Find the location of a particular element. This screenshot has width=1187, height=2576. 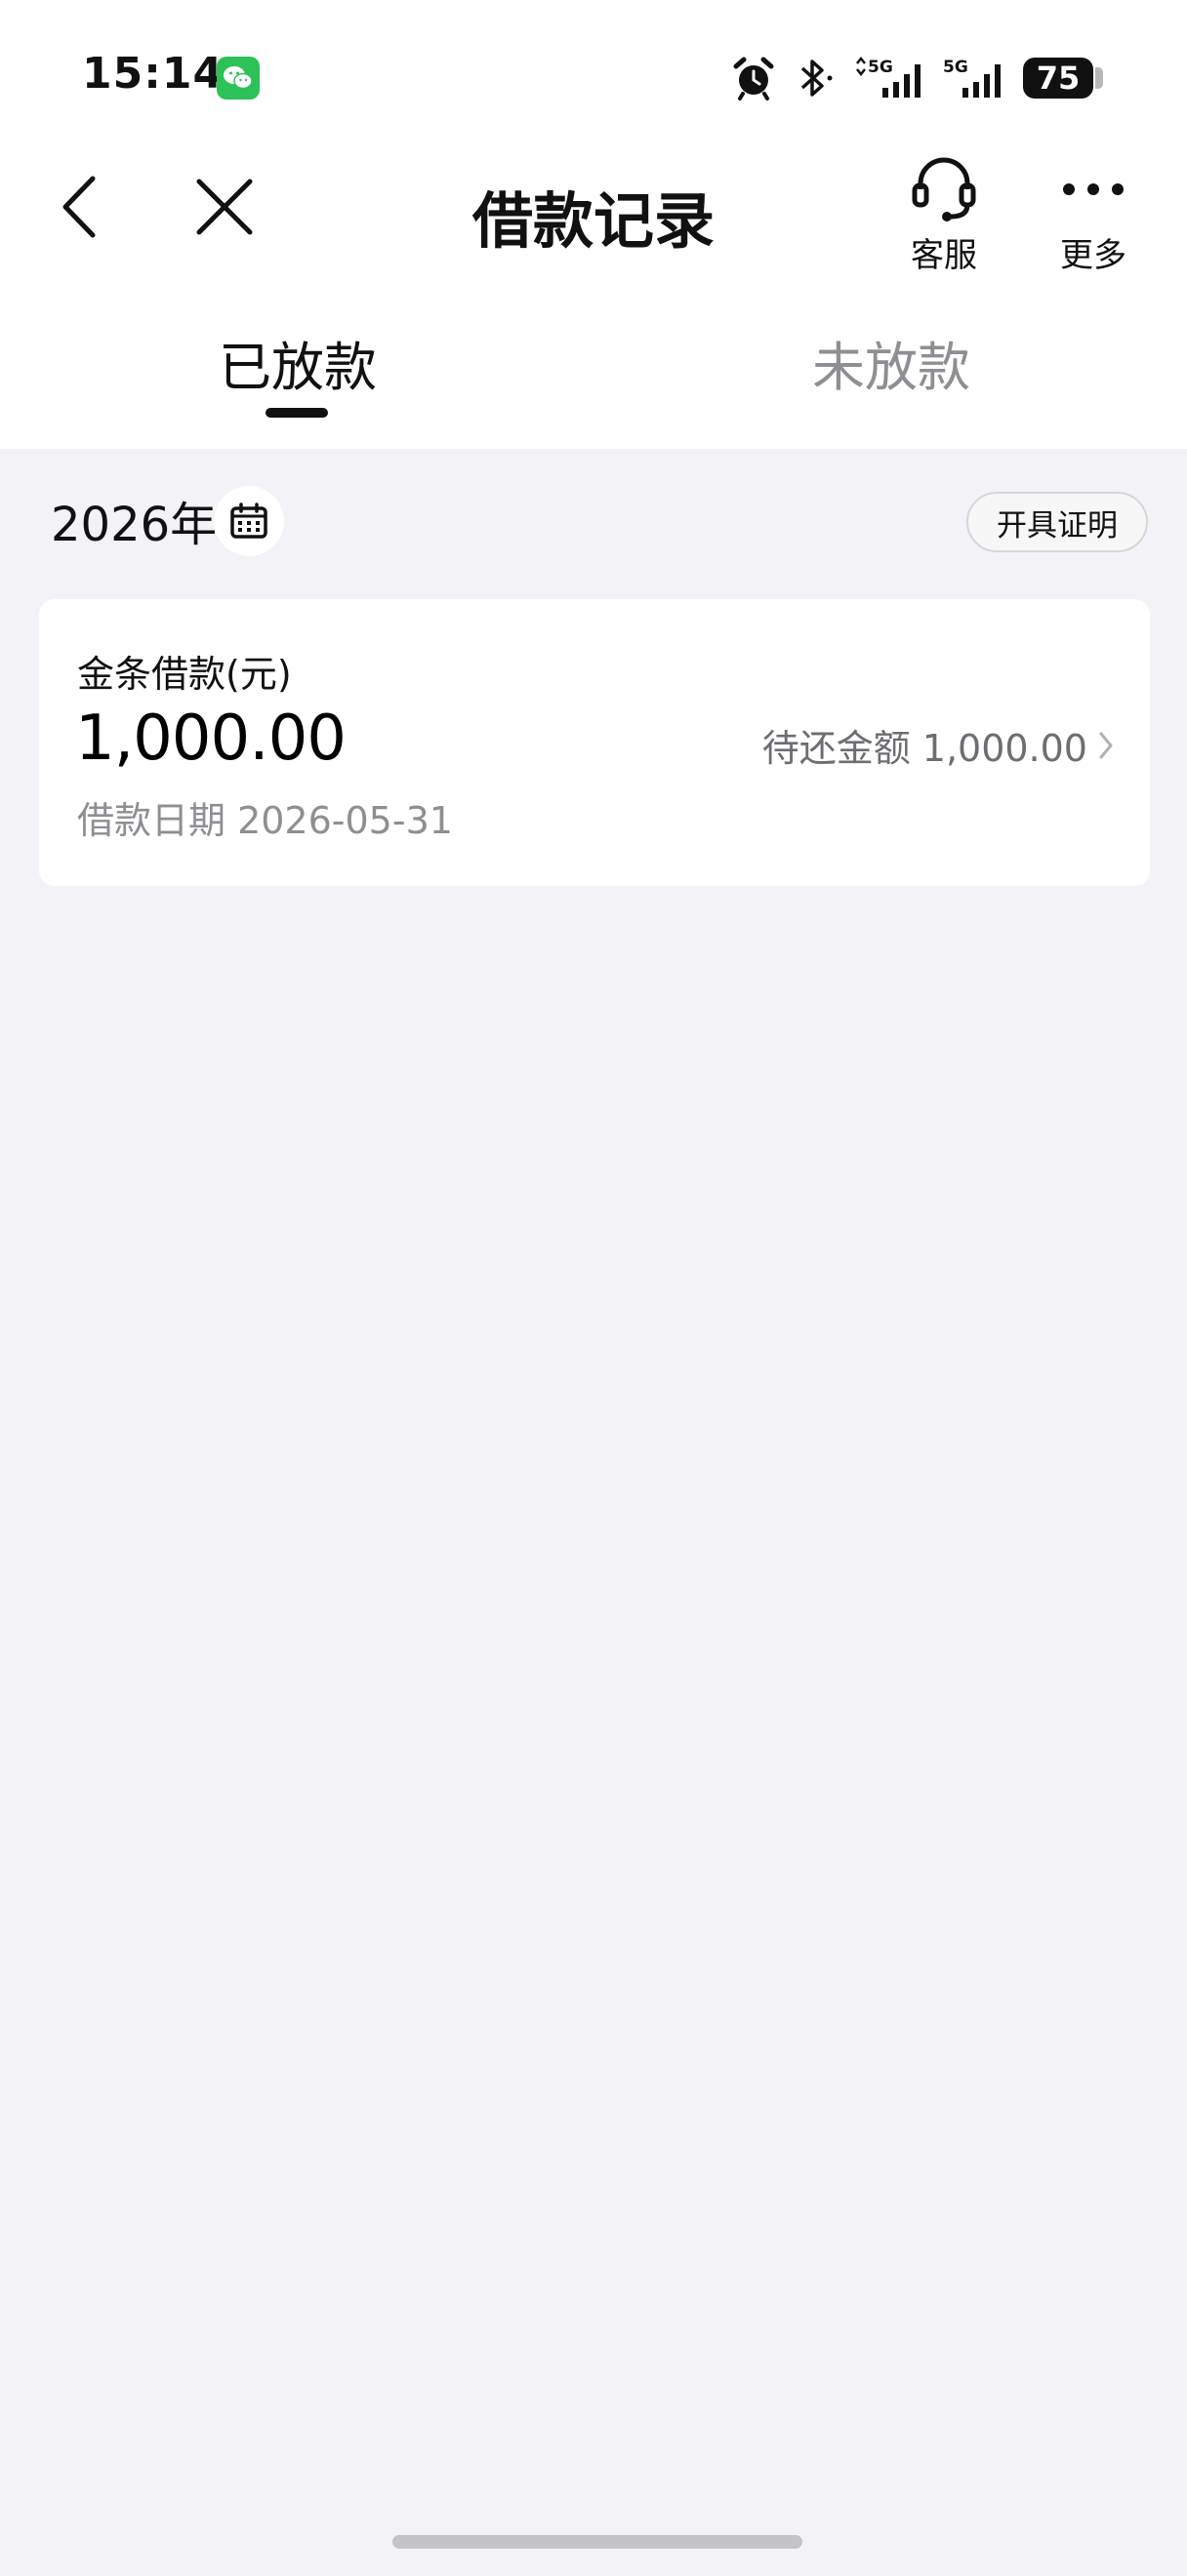

chevron-right-icon is located at coordinates (1106, 745).